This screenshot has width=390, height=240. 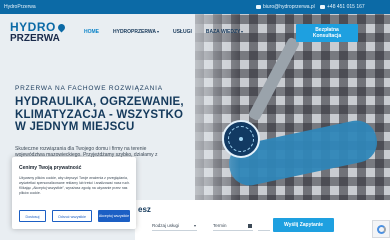 I want to click on logo-line2: PRZERWA, so click(x=35, y=38).